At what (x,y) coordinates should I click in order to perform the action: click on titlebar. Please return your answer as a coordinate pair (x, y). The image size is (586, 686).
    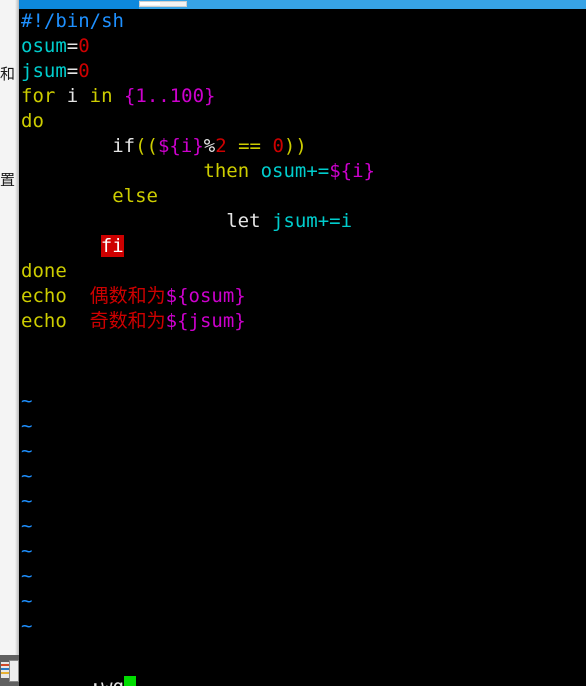
    Looking at the image, I should click on (302, 4).